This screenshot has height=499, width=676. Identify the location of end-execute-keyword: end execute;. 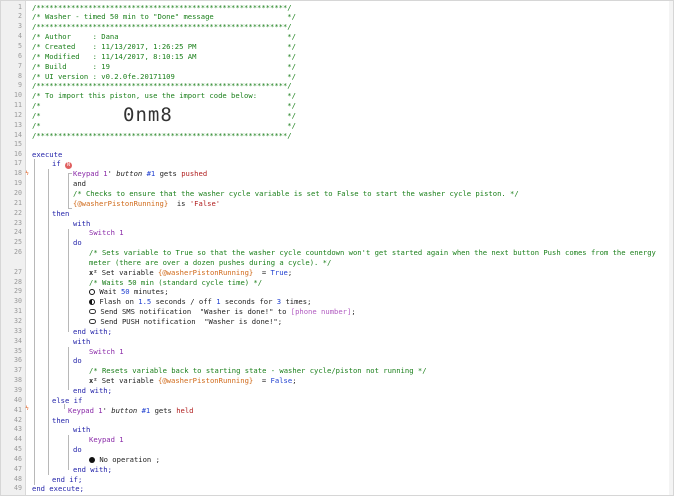
(58, 489).